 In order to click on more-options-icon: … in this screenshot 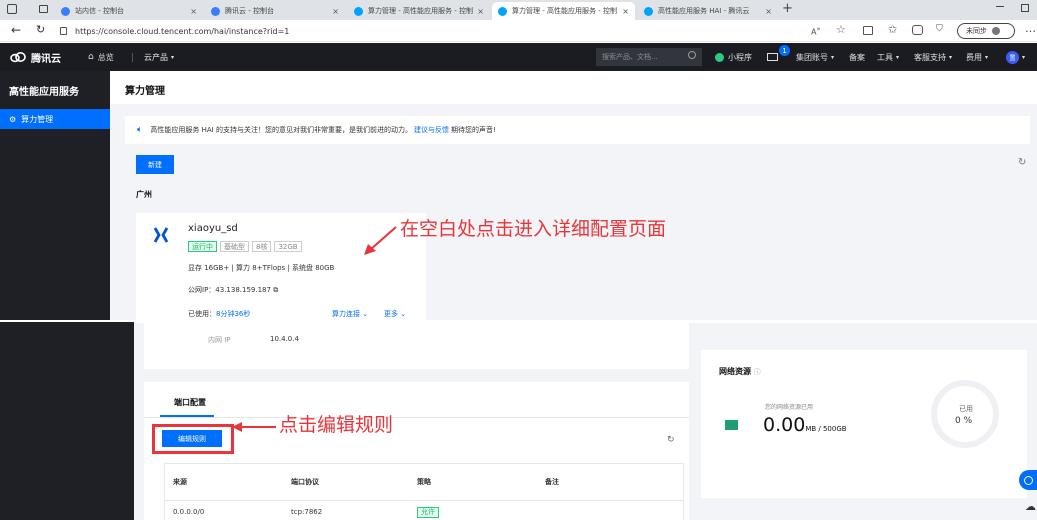, I will do `click(1030, 28)`.